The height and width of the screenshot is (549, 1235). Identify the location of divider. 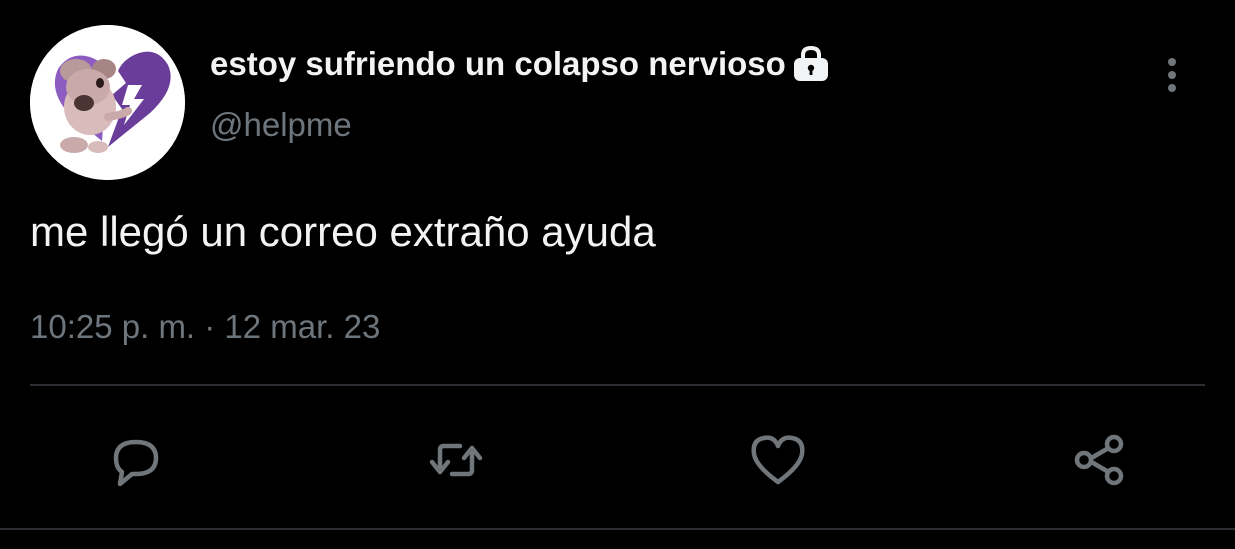
(617, 385).